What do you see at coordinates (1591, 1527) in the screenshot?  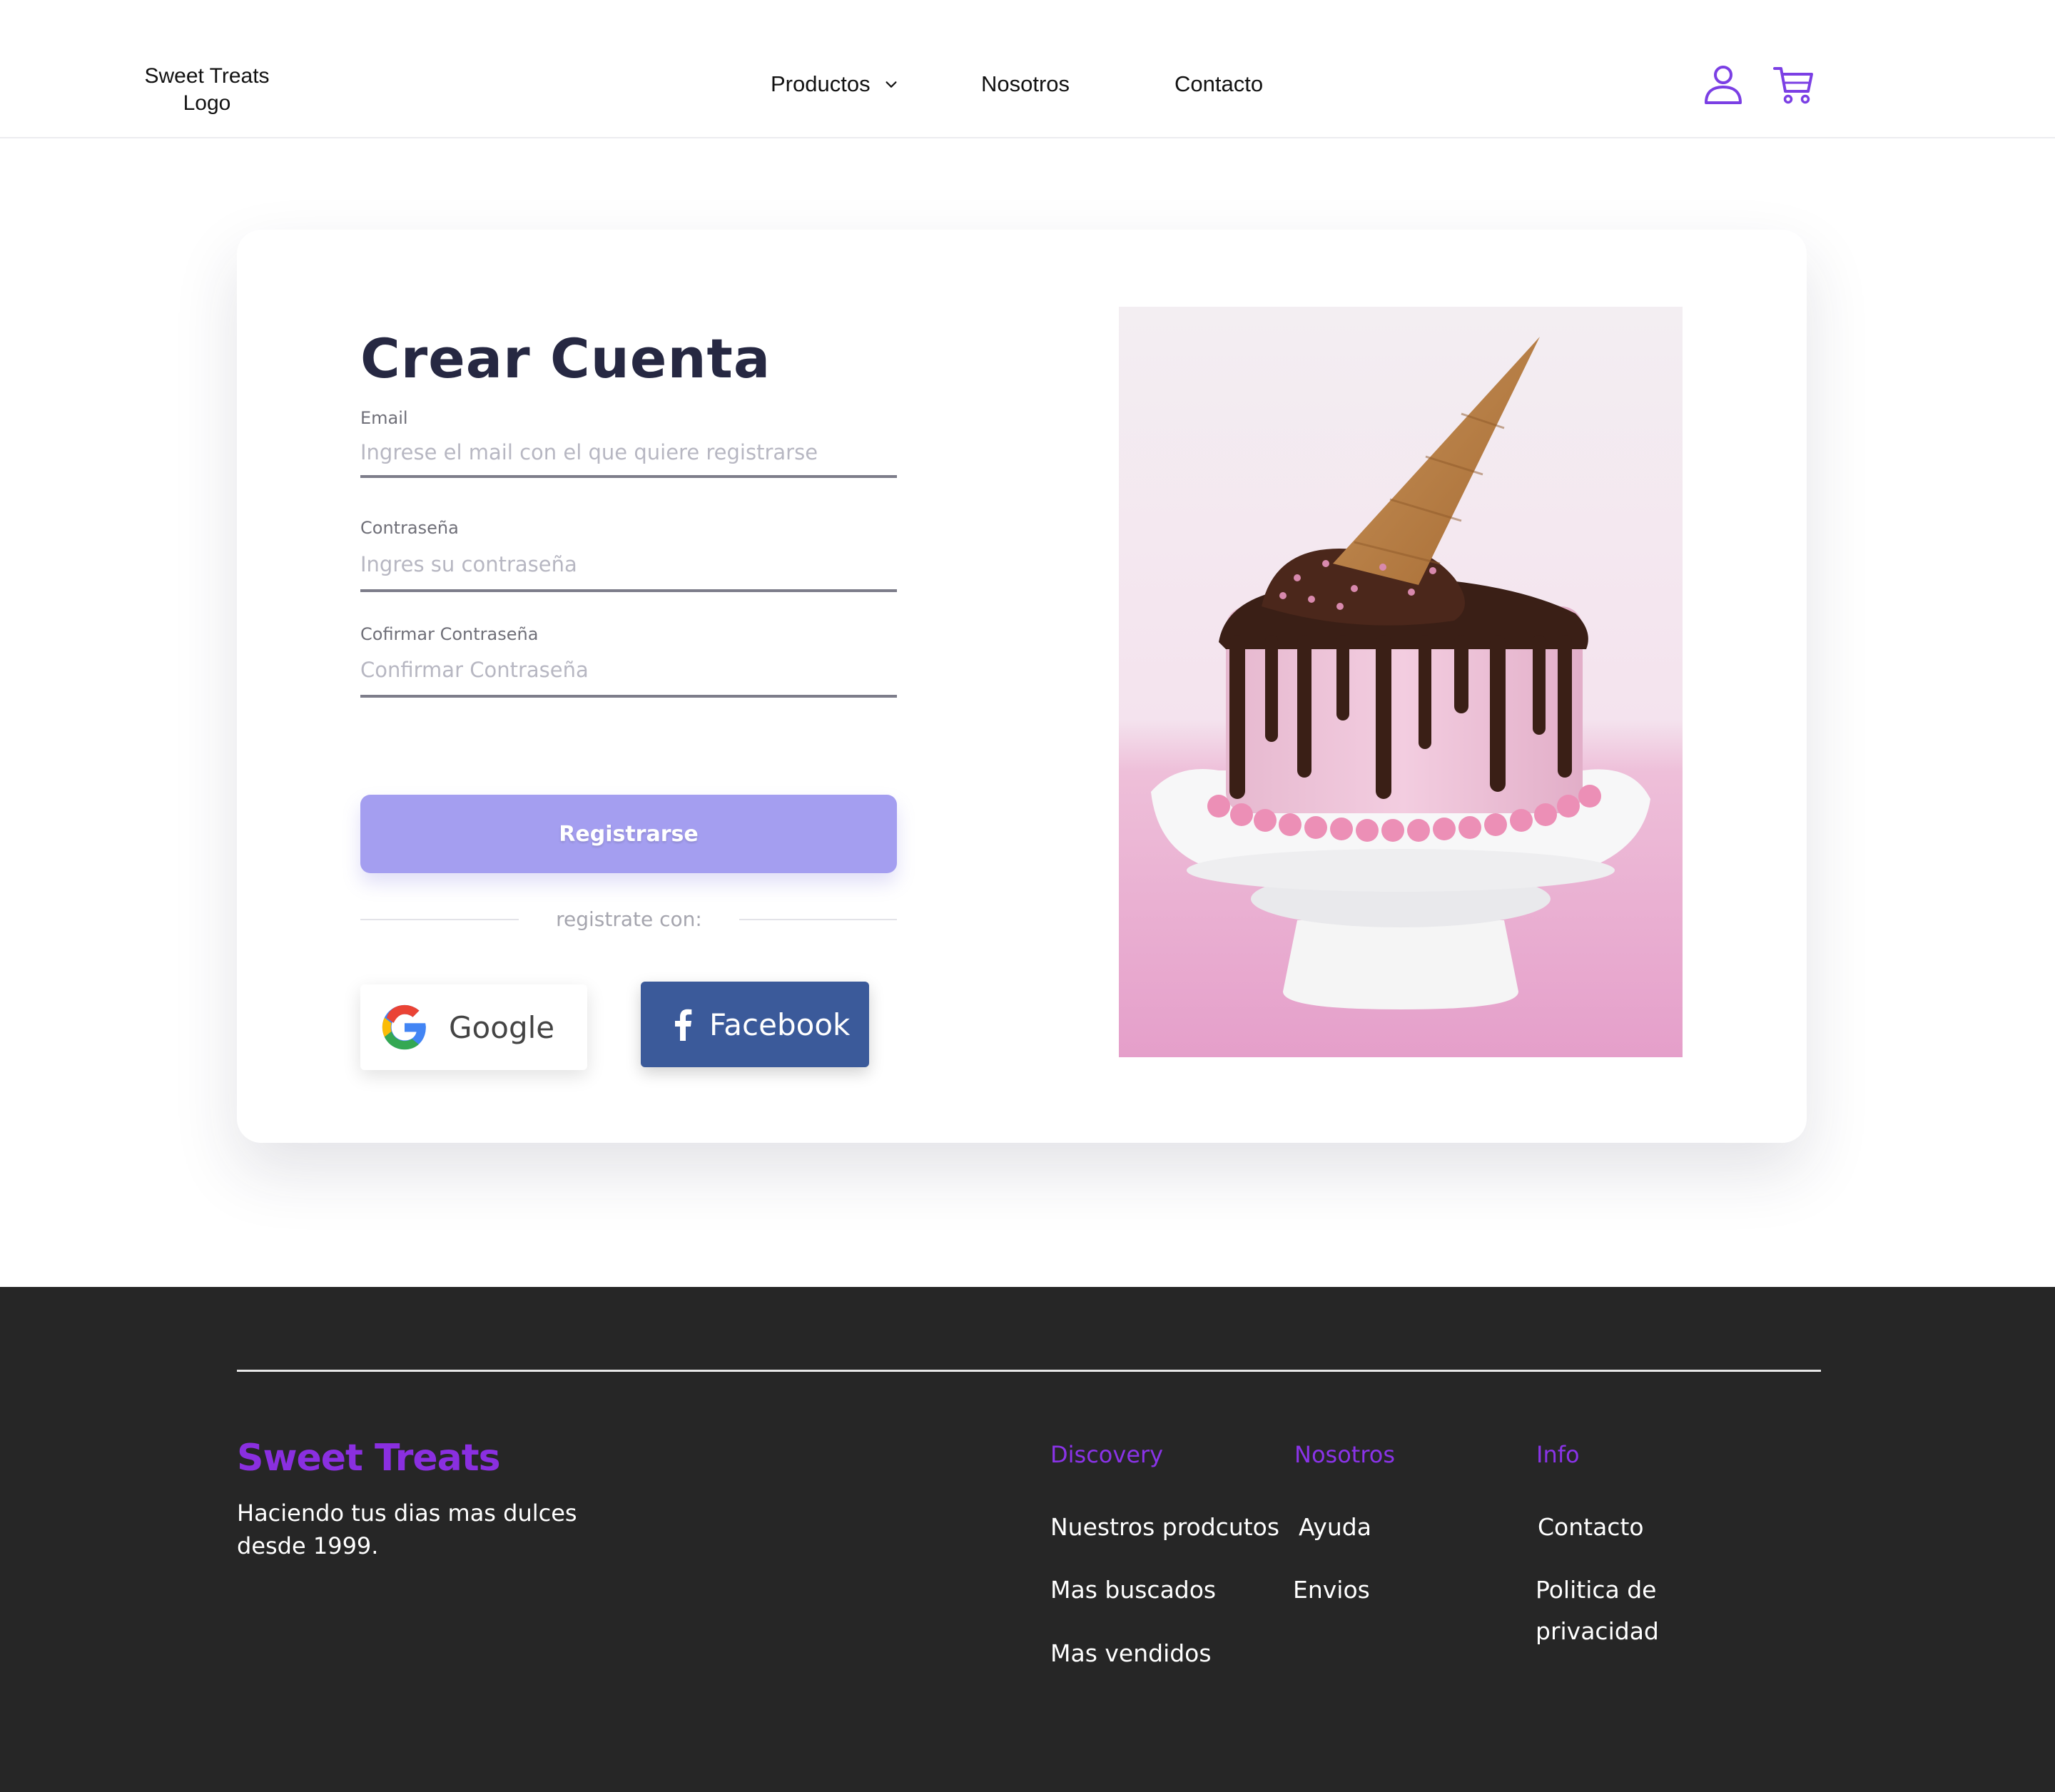 I see `footer-link-contacto: Contacto` at bounding box center [1591, 1527].